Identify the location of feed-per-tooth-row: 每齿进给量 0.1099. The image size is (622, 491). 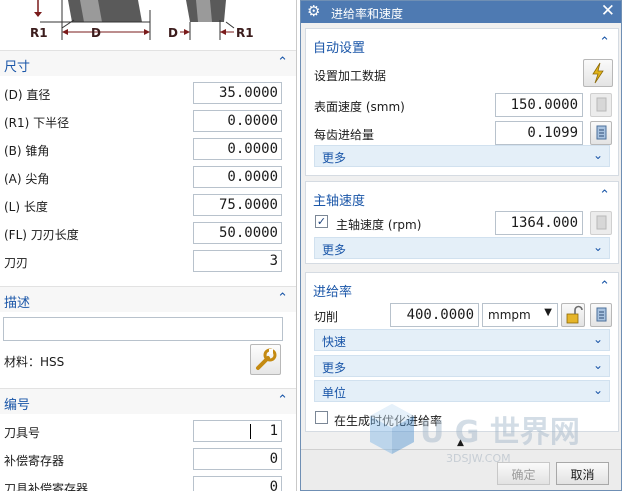
(462, 133).